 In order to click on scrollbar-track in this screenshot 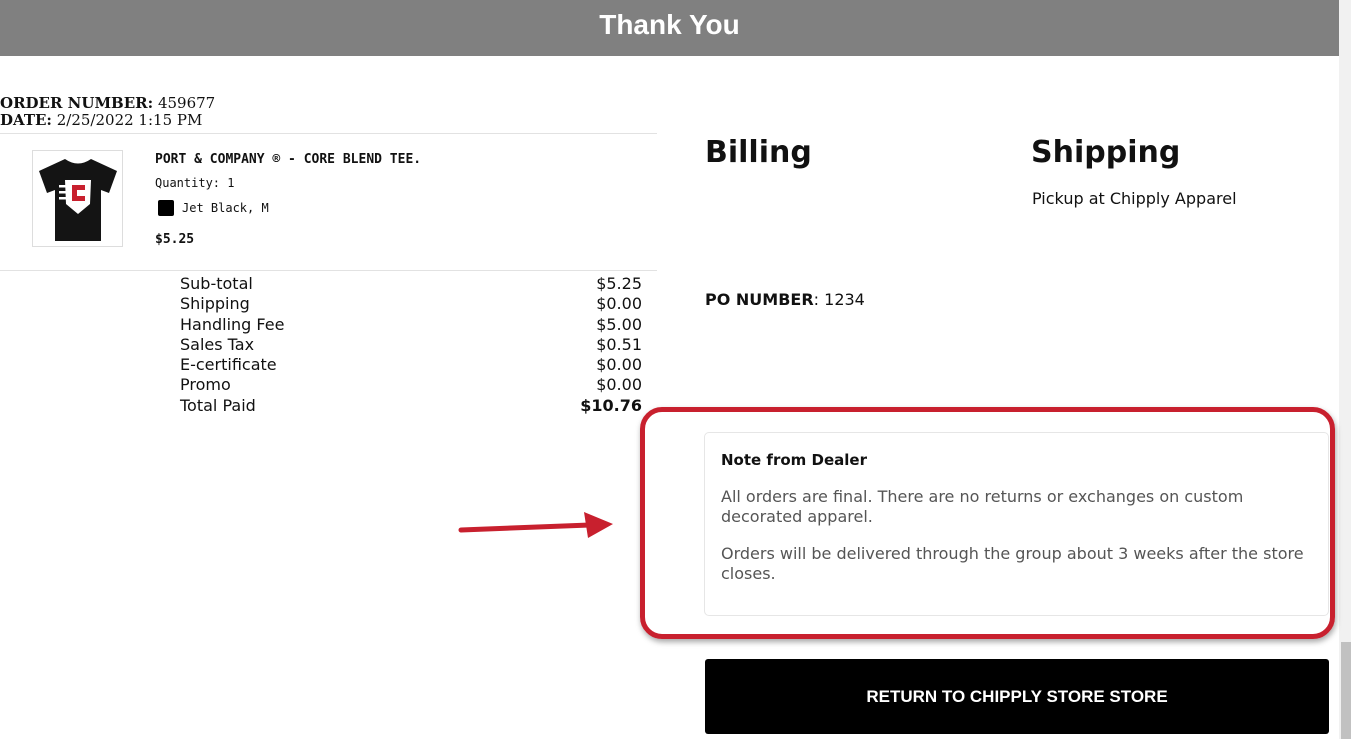, I will do `click(1345, 369)`.